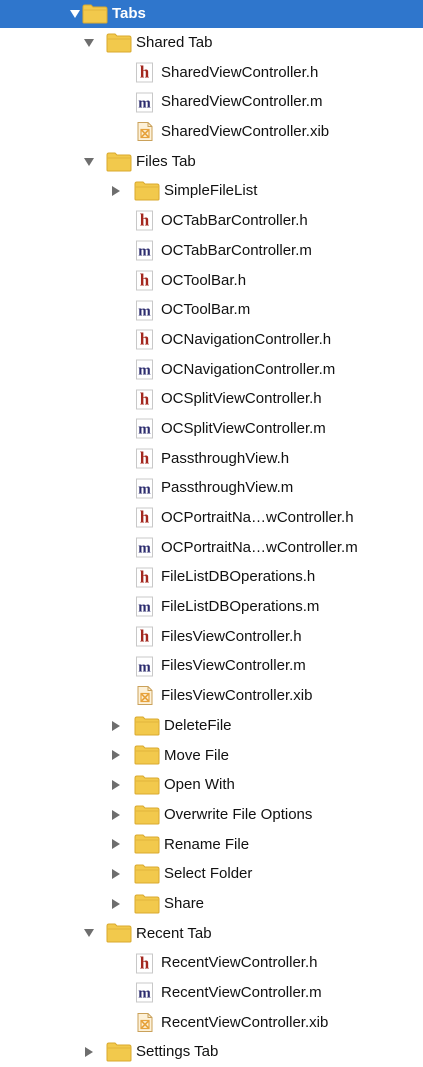 This screenshot has height=1067, width=423. What do you see at coordinates (174, 42) in the screenshot?
I see `group-label: Shared Tab` at bounding box center [174, 42].